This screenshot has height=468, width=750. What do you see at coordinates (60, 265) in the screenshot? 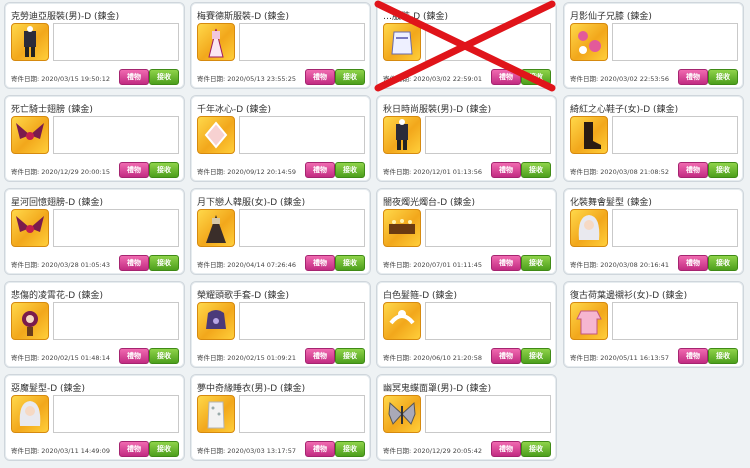
I see `send-date: 寄件日期: 2020/03/28 01:05:43` at bounding box center [60, 265].